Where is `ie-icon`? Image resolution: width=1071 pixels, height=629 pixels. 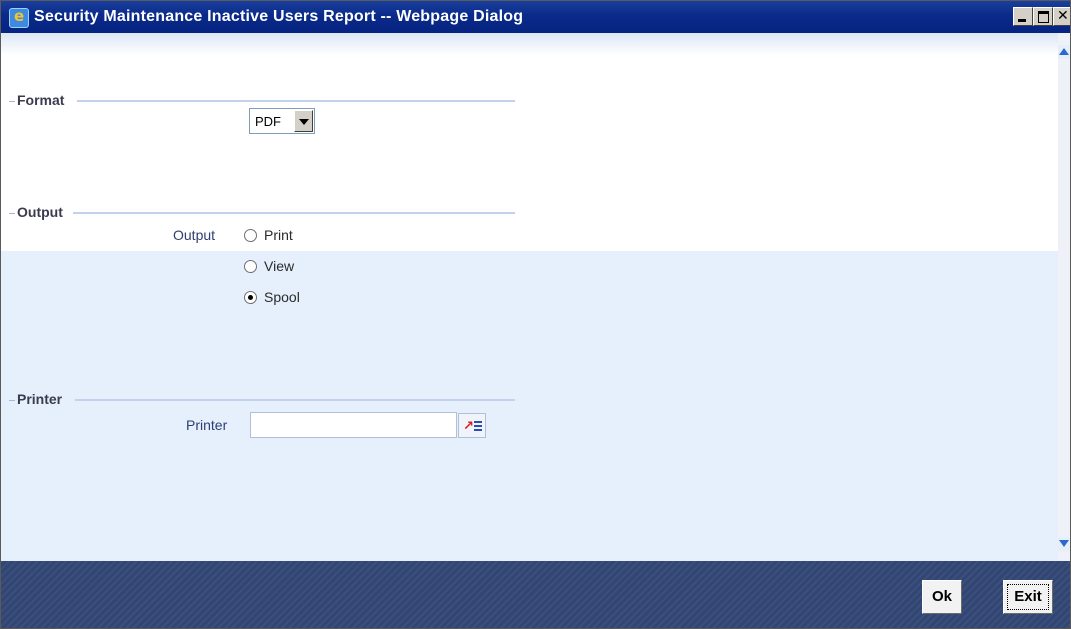
ie-icon is located at coordinates (19, 17).